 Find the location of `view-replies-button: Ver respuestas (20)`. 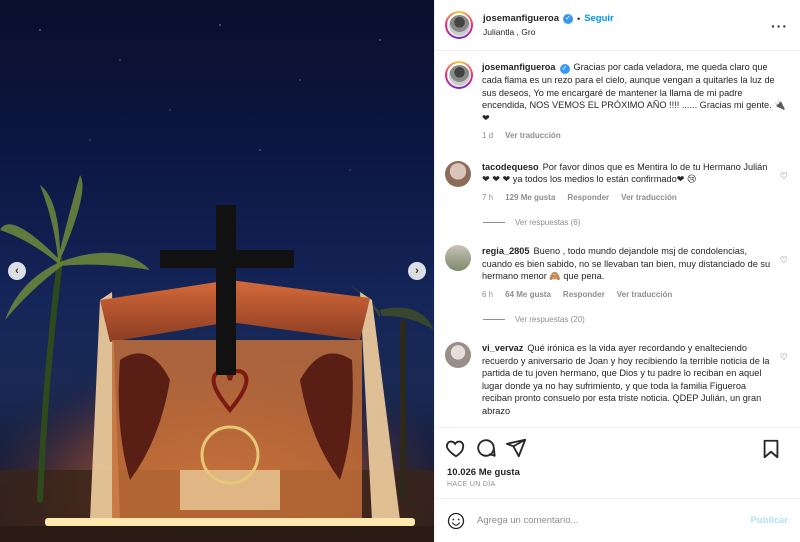

view-replies-button: Ver respuestas (20) is located at coordinates (636, 319).